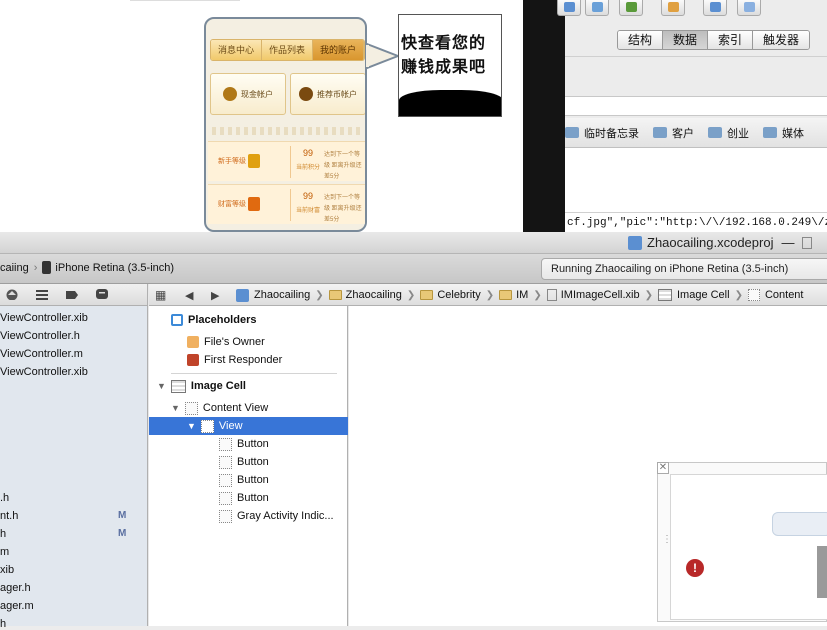  What do you see at coordinates (703, 295) in the screenshot?
I see `crumb-image-cell: Image Cell` at bounding box center [703, 295].